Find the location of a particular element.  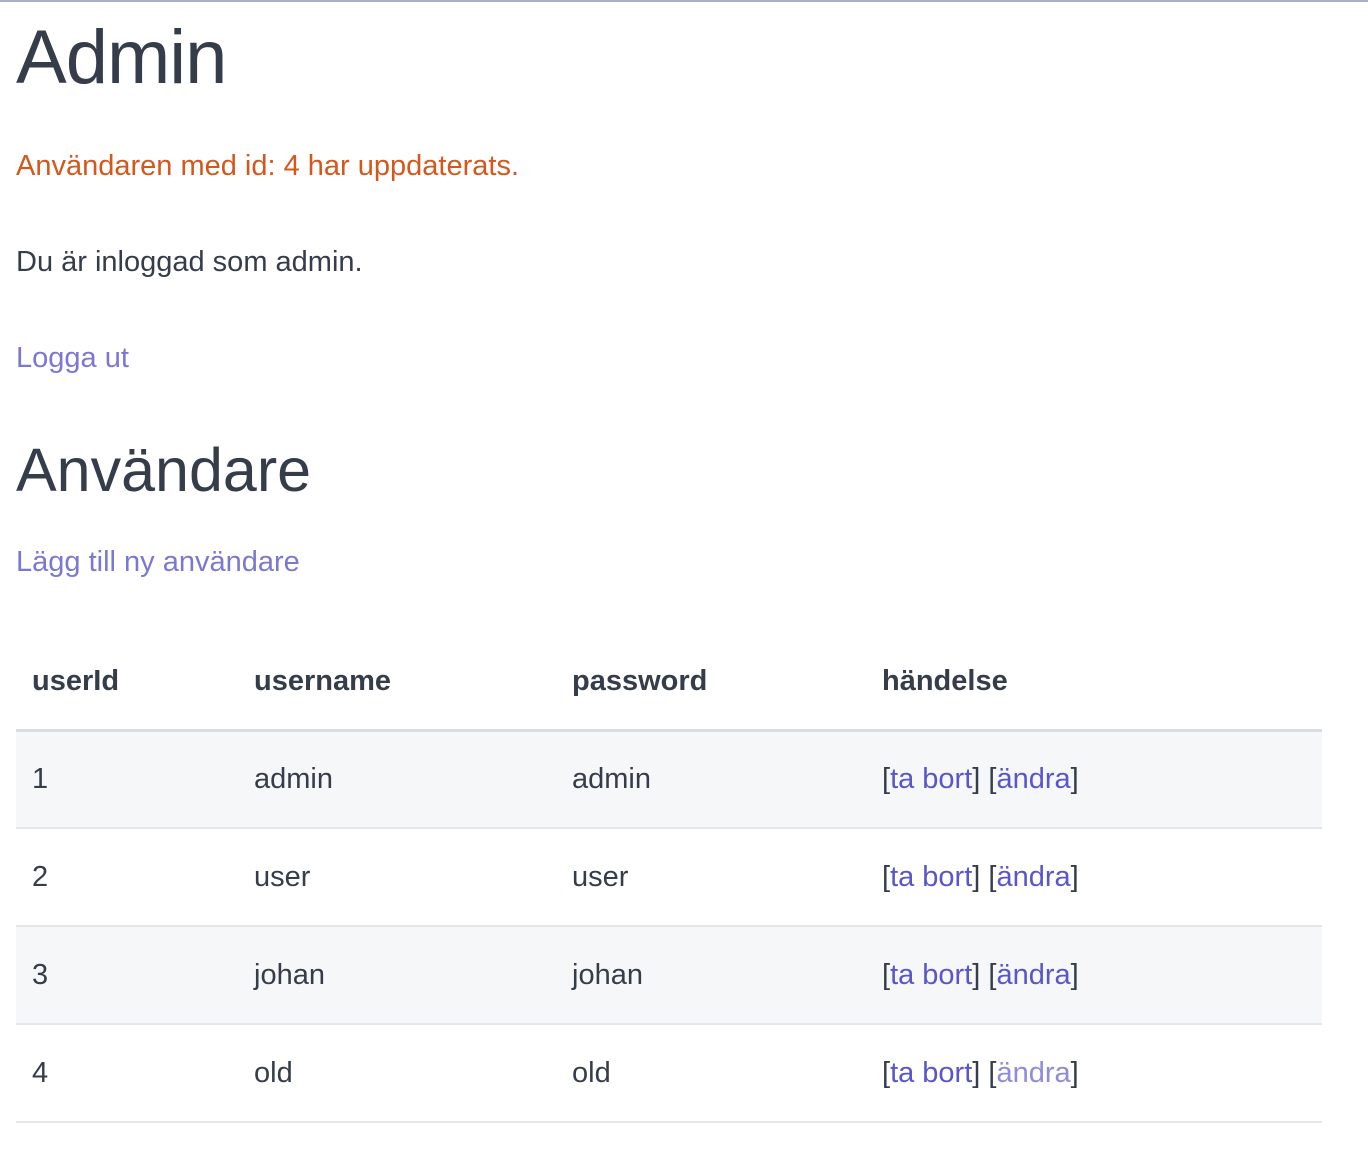

table-header-row: userId username password händelse is located at coordinates (669, 683).